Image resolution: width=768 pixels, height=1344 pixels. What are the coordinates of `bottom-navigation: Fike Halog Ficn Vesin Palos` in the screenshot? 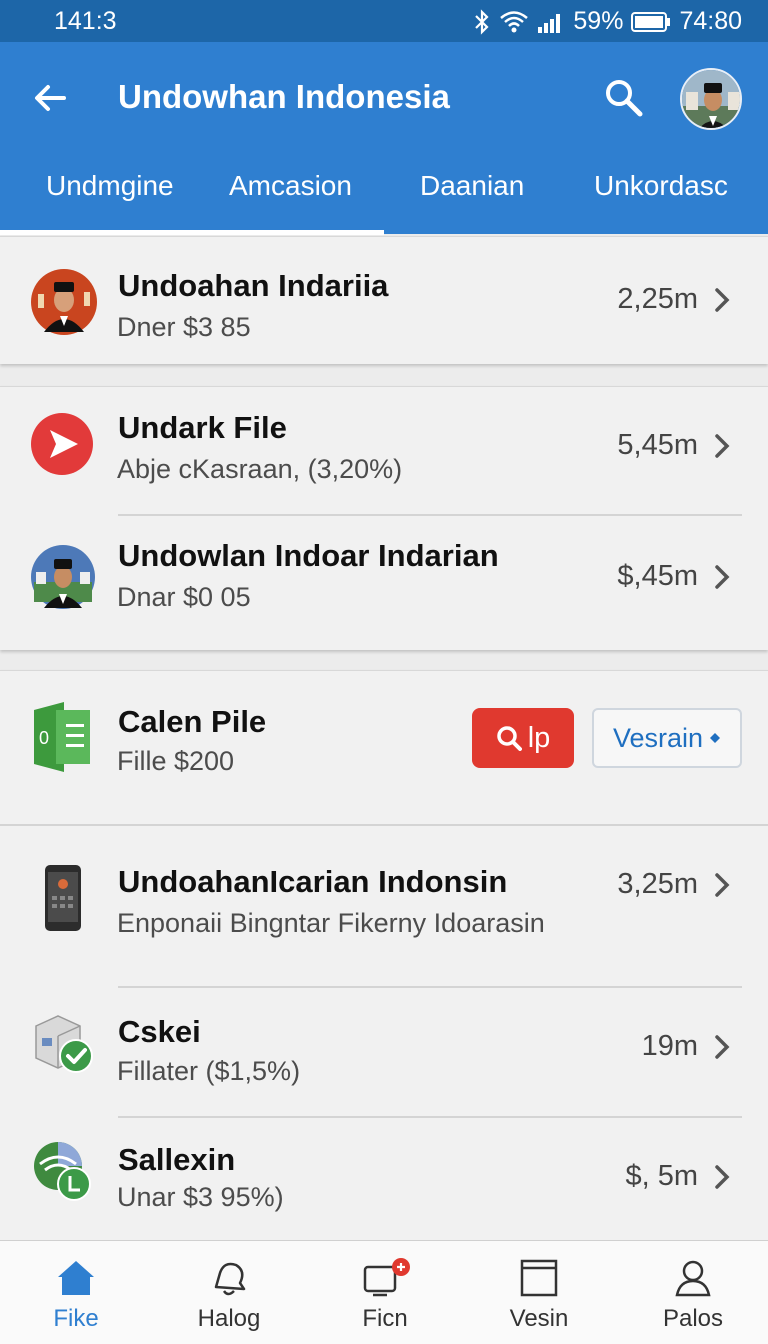 It's located at (384, 1292).